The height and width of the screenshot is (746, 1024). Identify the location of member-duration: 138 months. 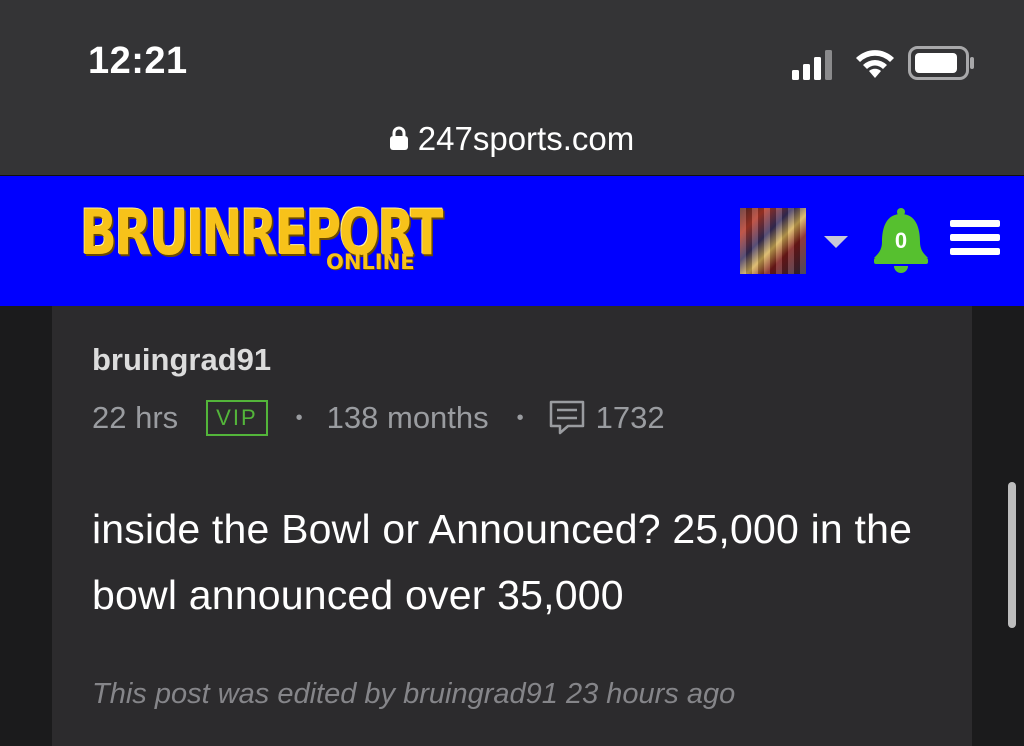
(407, 417).